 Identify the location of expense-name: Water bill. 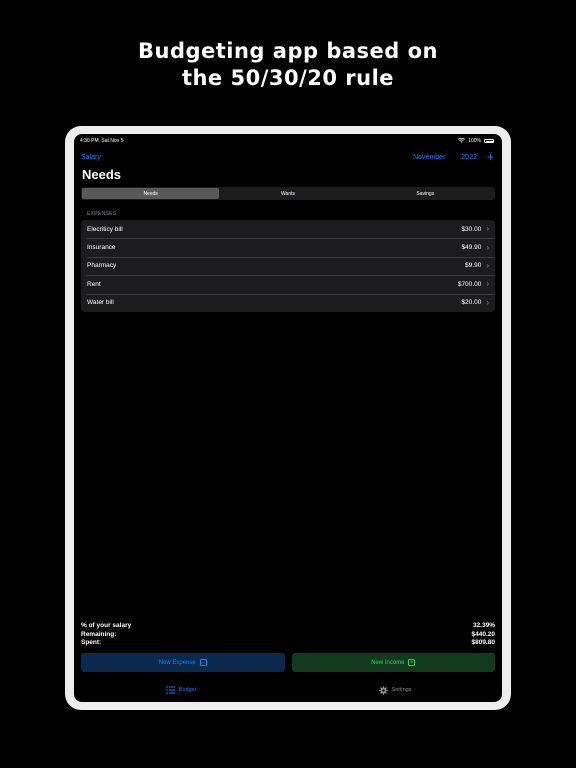
(100, 303).